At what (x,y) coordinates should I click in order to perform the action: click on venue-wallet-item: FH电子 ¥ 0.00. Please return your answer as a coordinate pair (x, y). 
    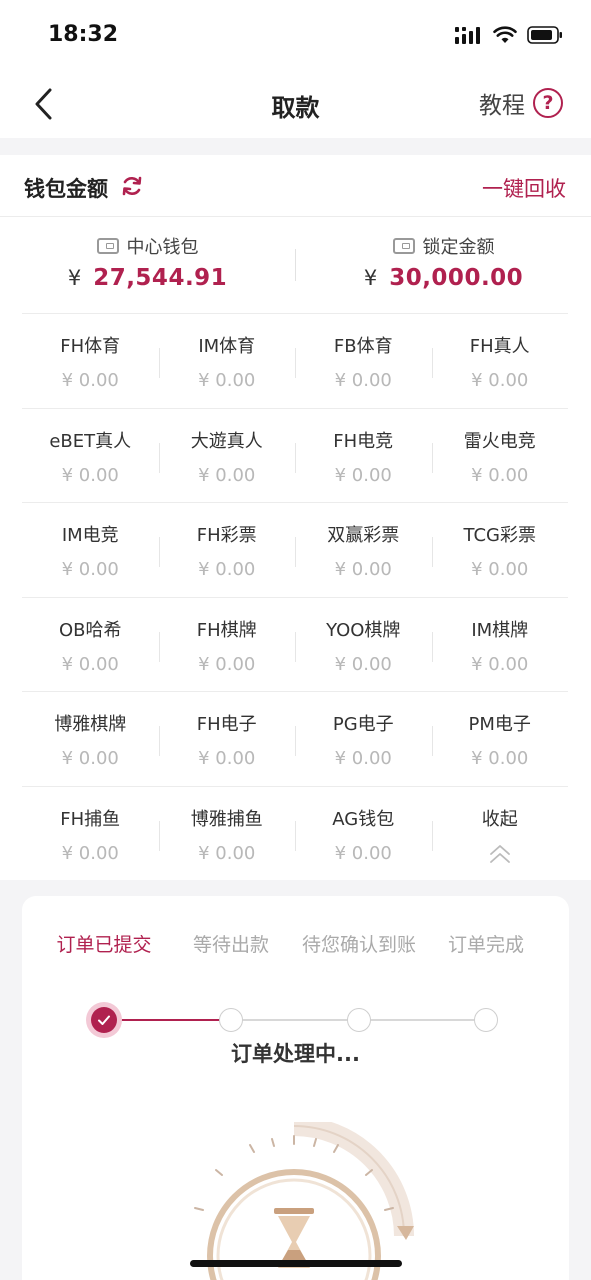
    Looking at the image, I should click on (227, 739).